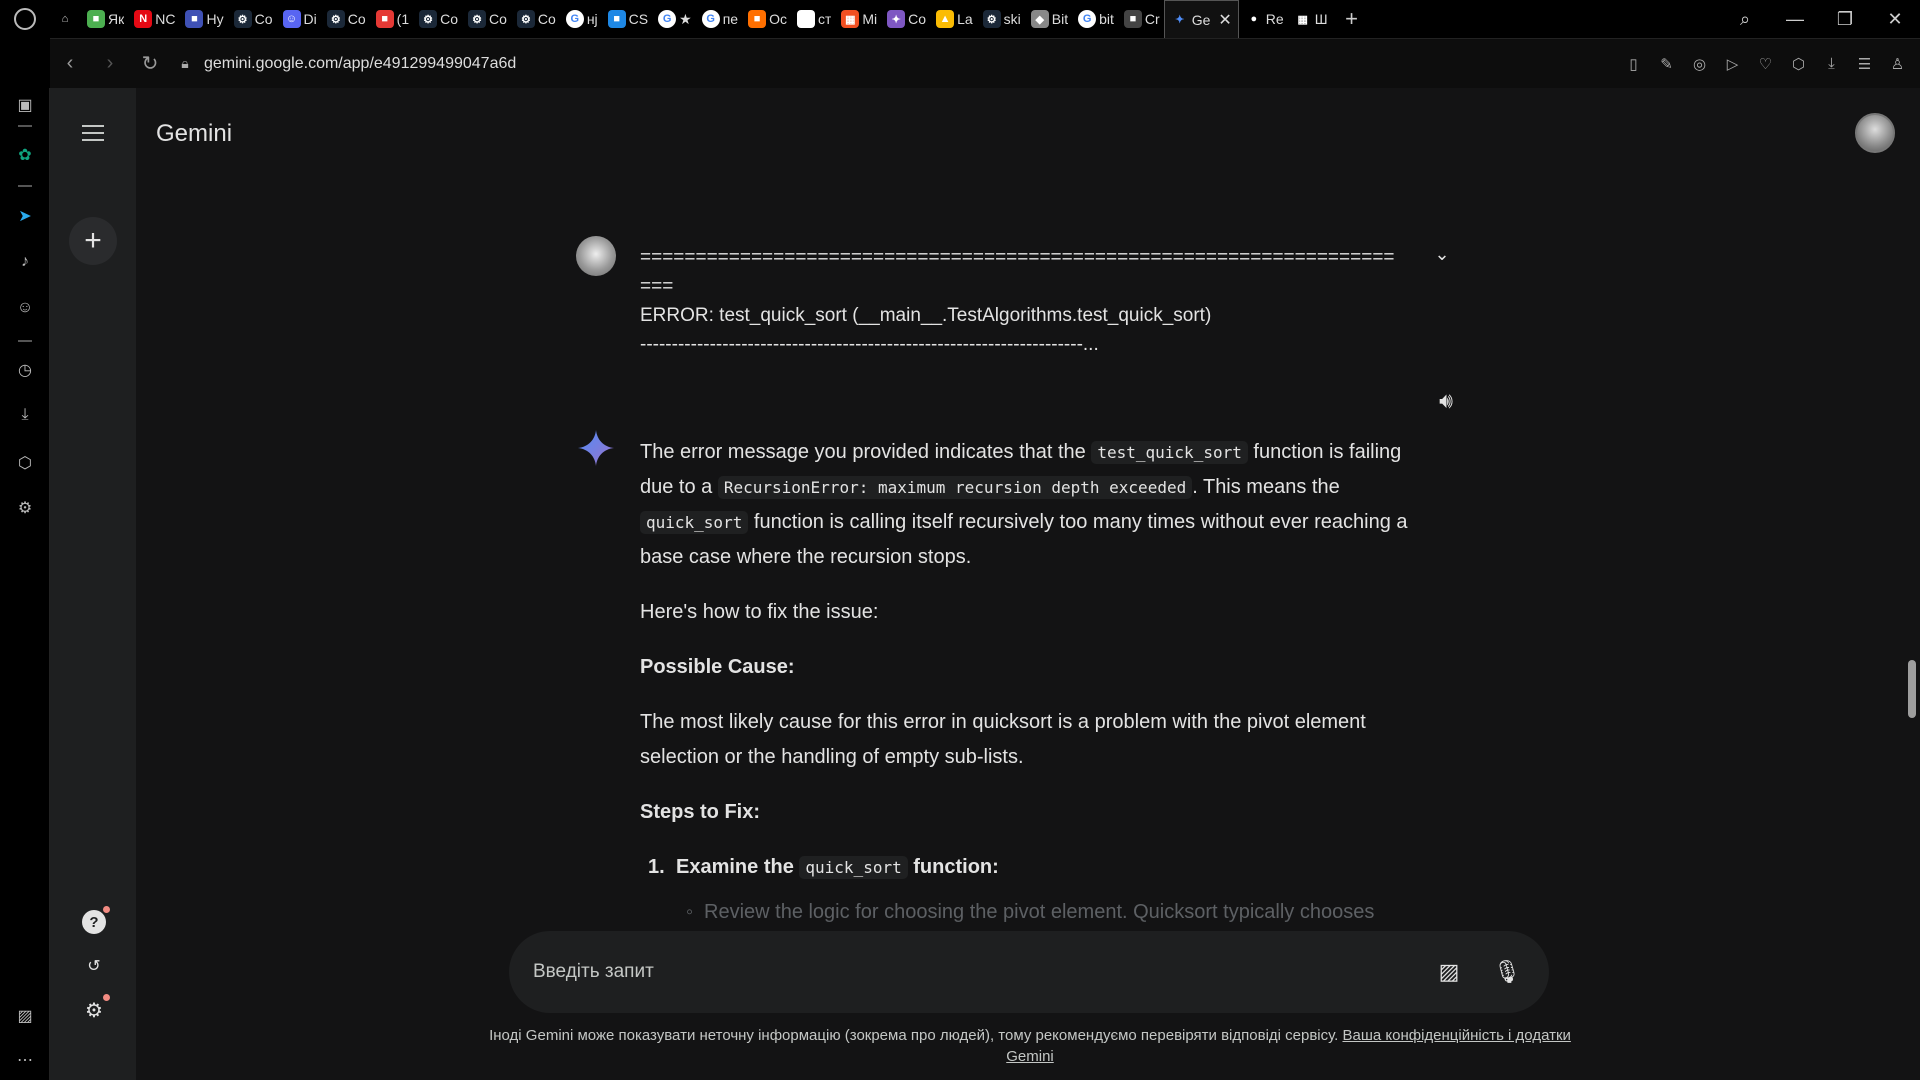 The image size is (1920, 1080). I want to click on grid-icon: ▦, so click(1302, 19).